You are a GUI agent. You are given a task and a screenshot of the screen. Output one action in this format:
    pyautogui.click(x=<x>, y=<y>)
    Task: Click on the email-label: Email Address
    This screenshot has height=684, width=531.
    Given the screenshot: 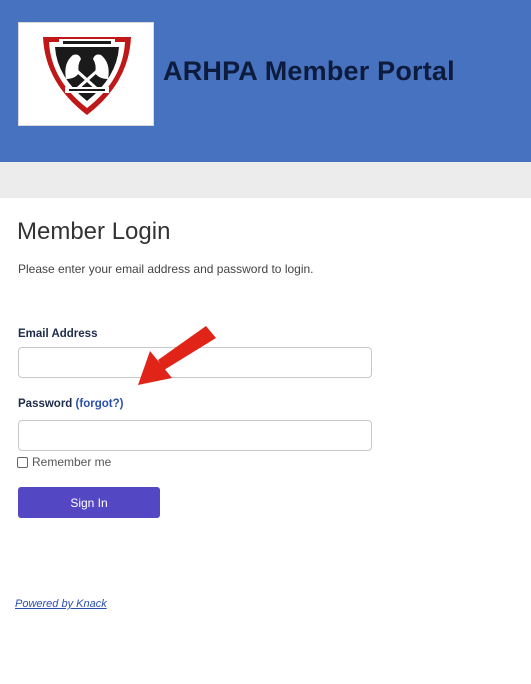 What is the action you would take?
    pyautogui.click(x=58, y=334)
    